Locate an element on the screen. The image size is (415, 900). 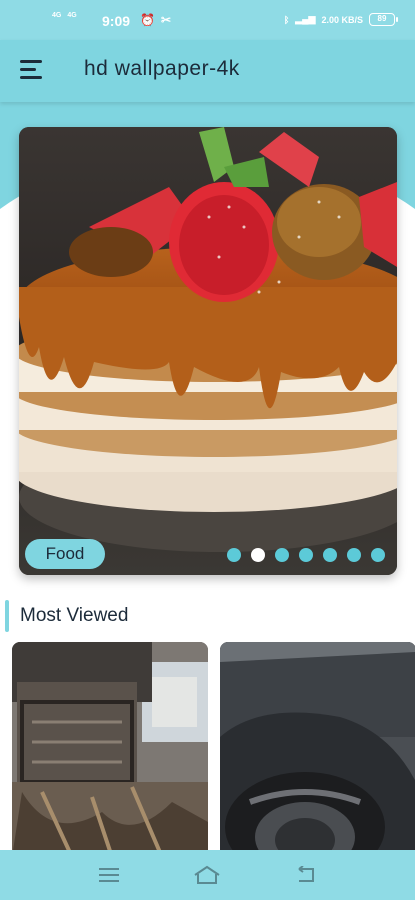
home-icon is located at coordinates (207, 874).